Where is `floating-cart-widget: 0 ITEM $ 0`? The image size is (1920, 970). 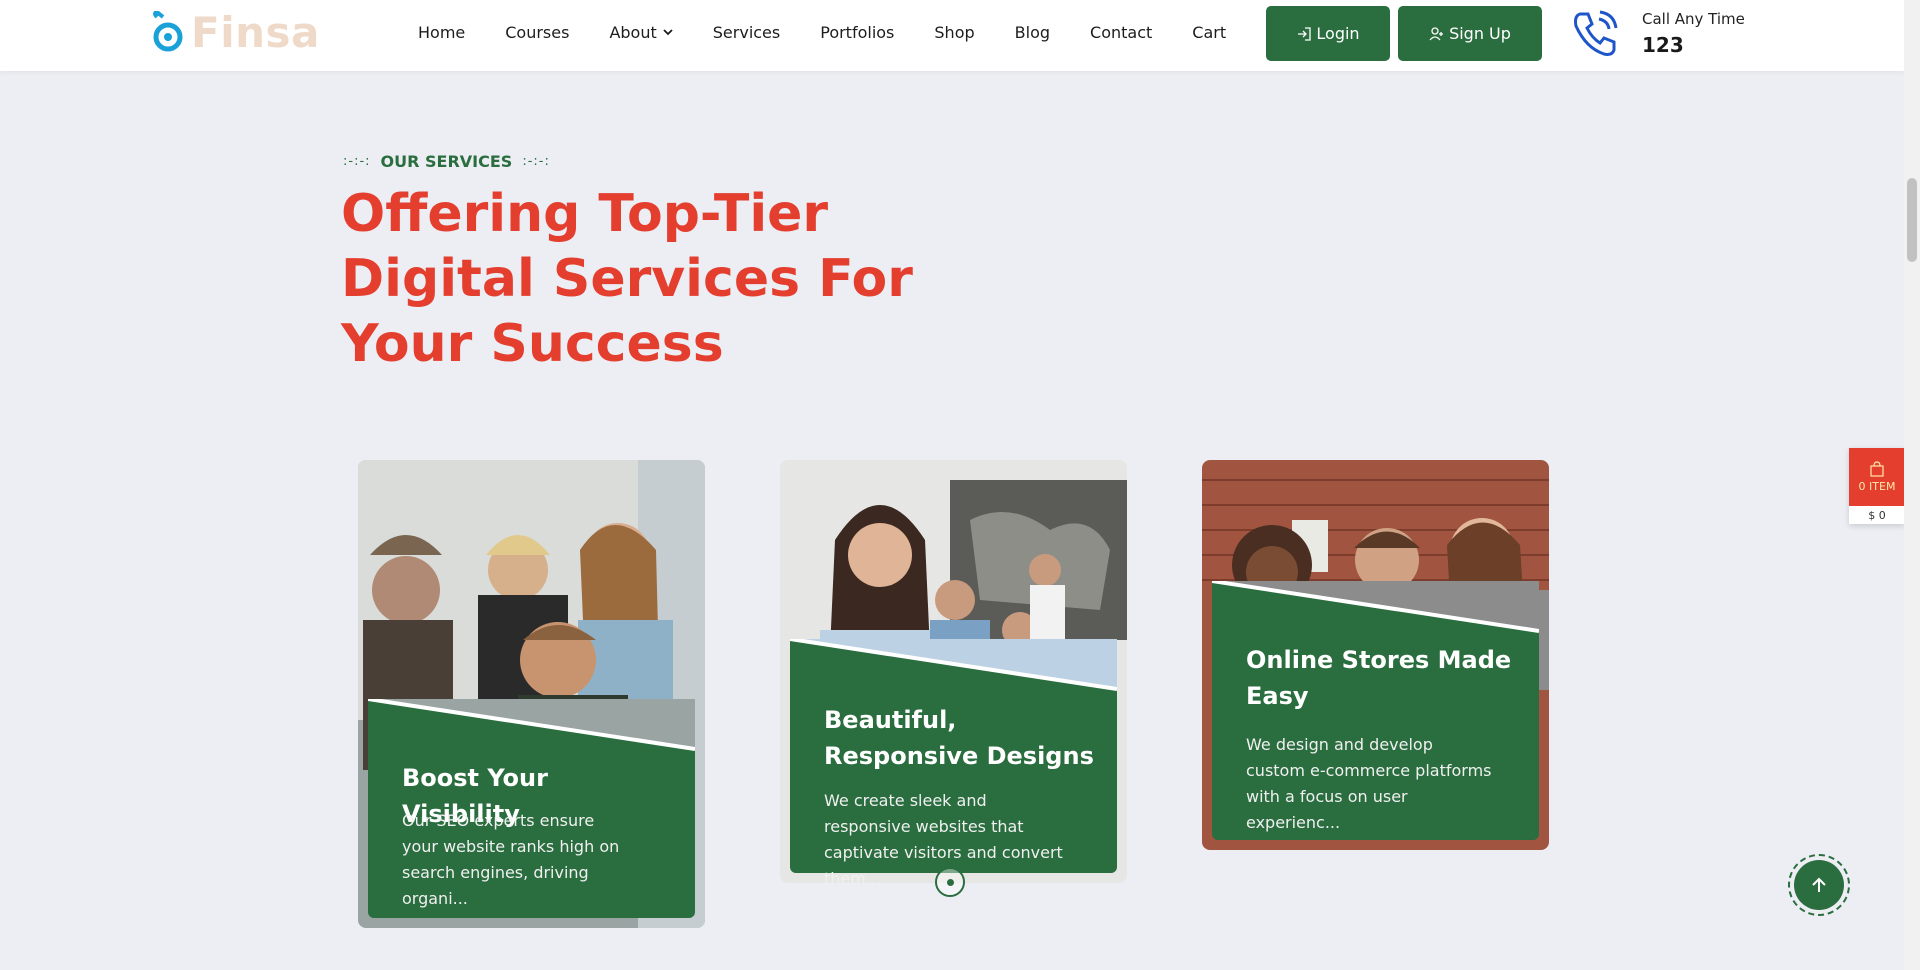 floating-cart-widget: 0 ITEM $ 0 is located at coordinates (1877, 486).